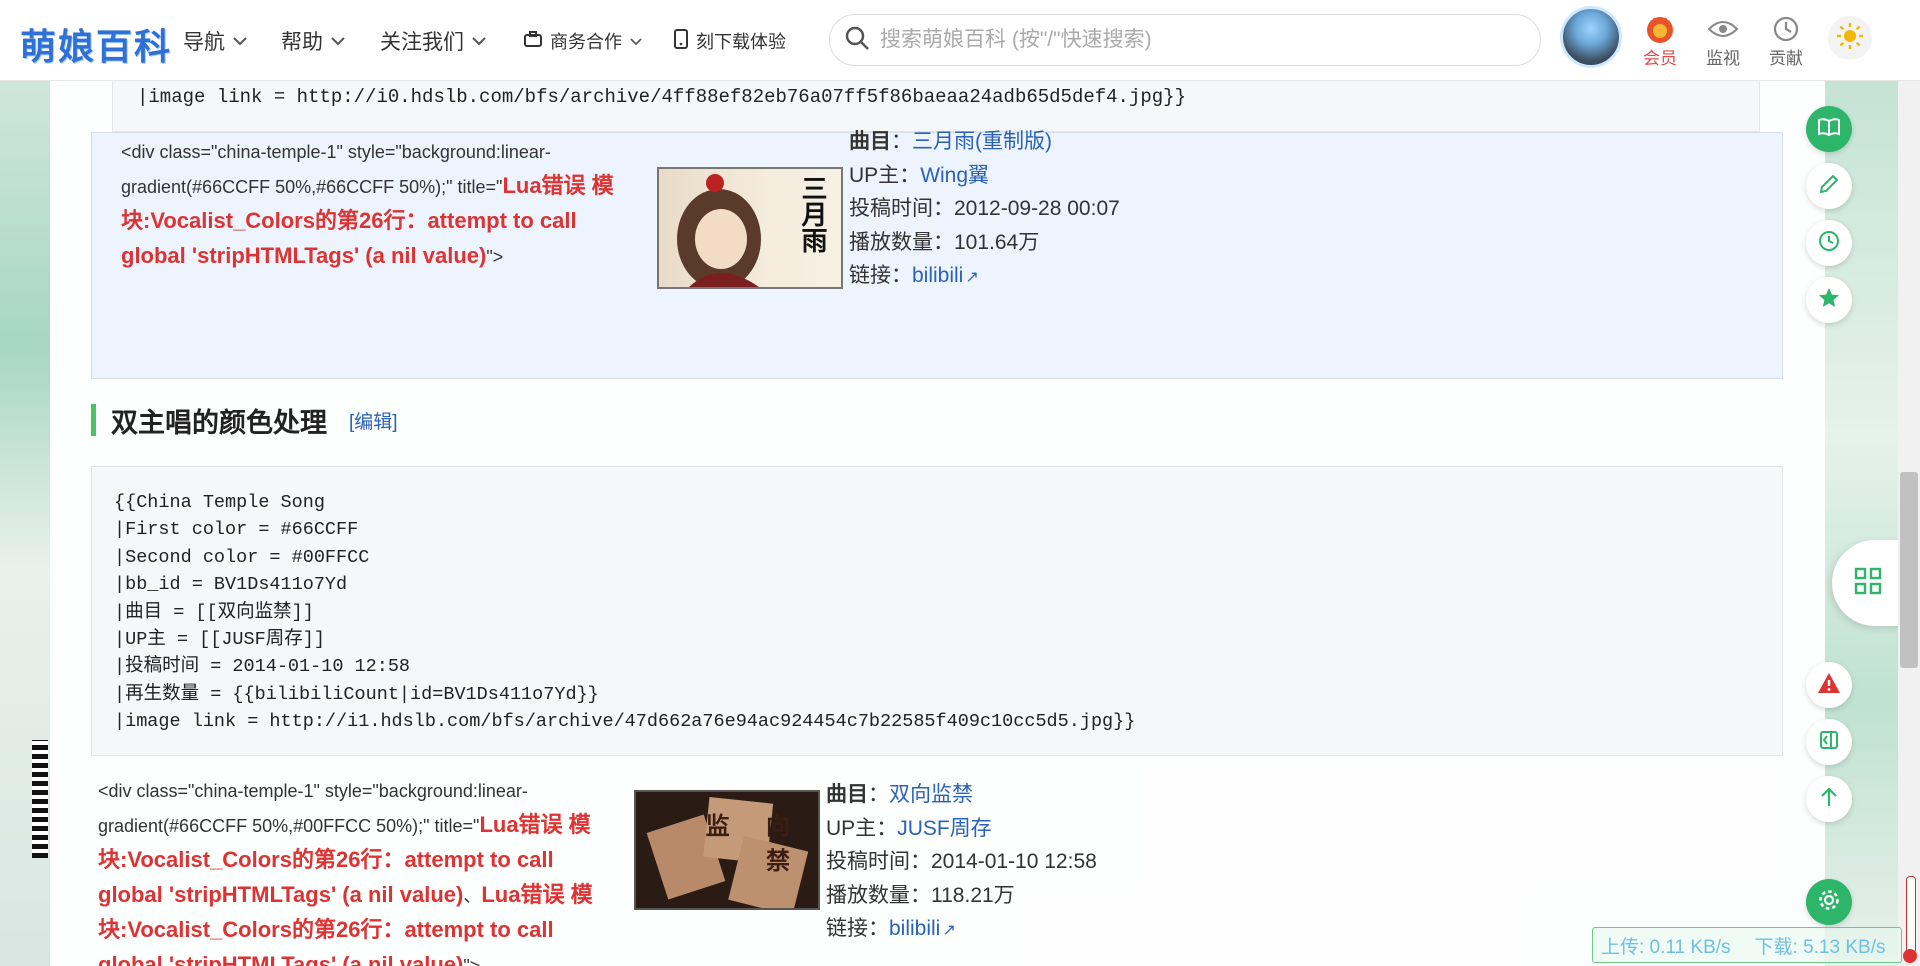 The image size is (1920, 966). I want to click on edit-page-button, so click(1829, 186).